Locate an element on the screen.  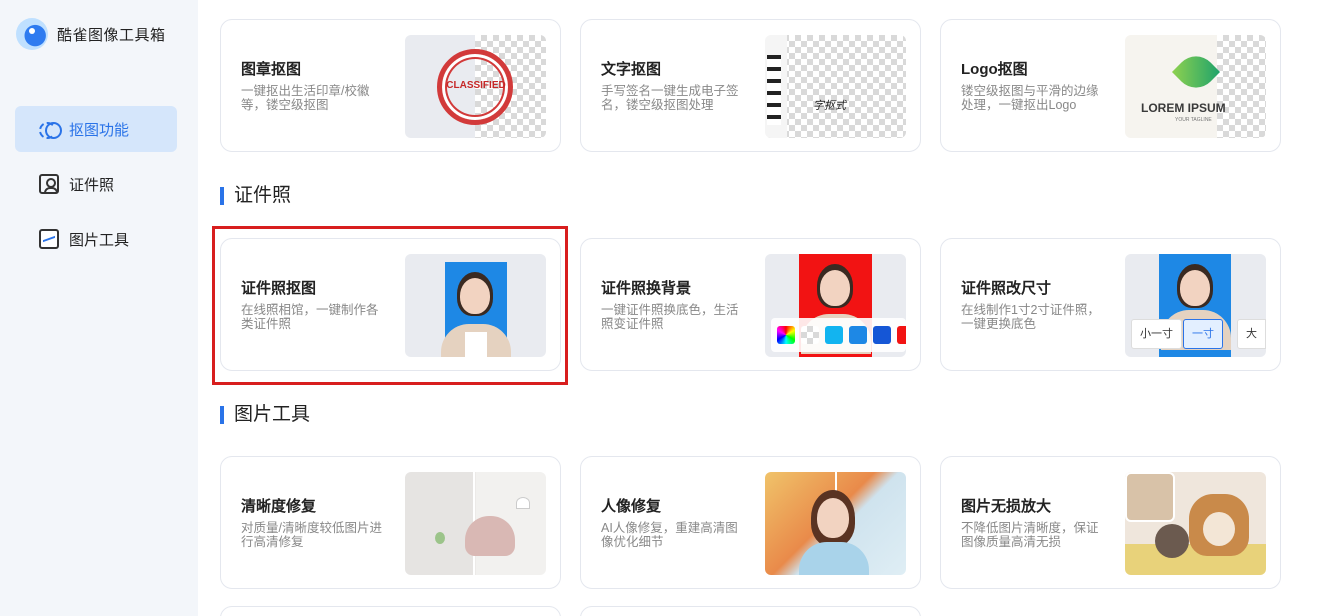
card-description: 手写签名一键生成电子签名，镂空级抠图处理 is located at coordinates (670, 98).